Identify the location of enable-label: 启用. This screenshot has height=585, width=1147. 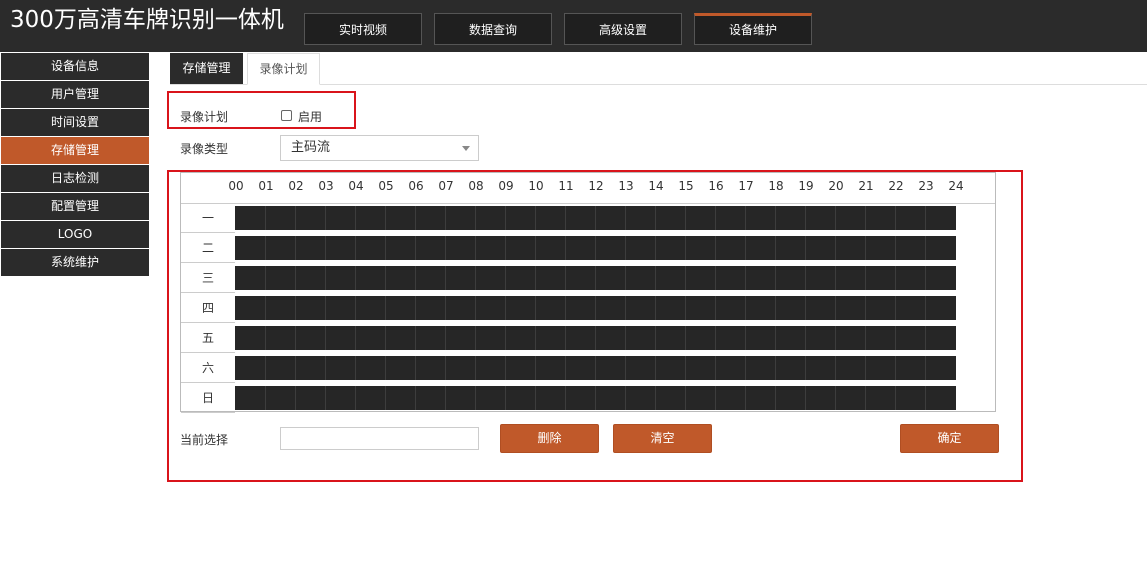
(310, 117).